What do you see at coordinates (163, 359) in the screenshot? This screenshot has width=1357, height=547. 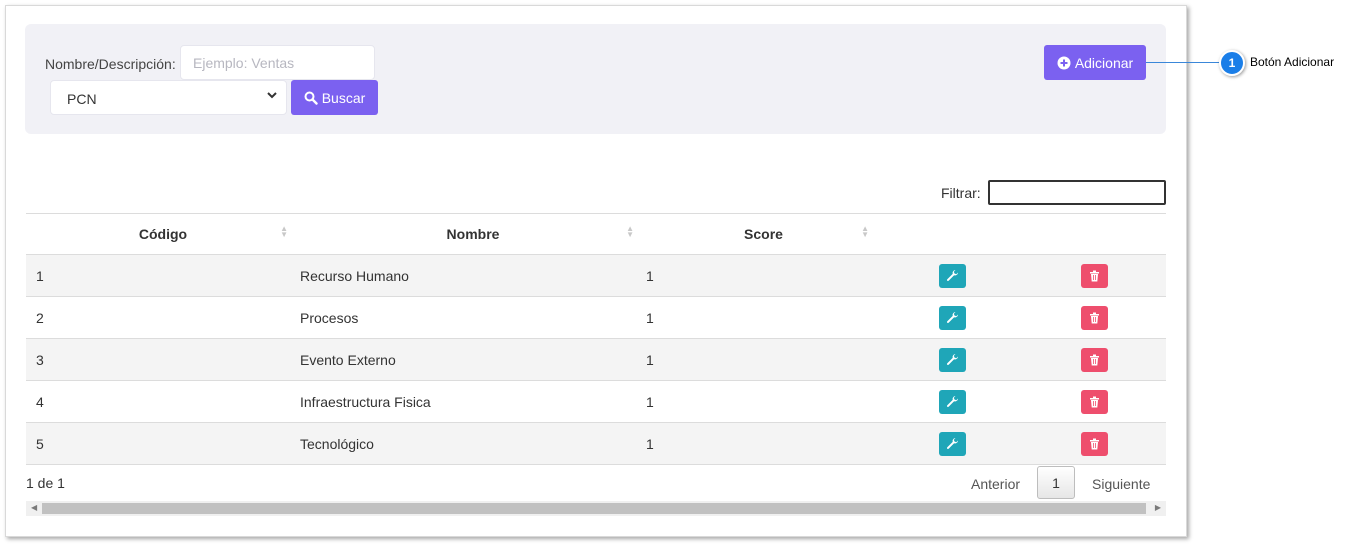 I see `cell-codigo: 3` at bounding box center [163, 359].